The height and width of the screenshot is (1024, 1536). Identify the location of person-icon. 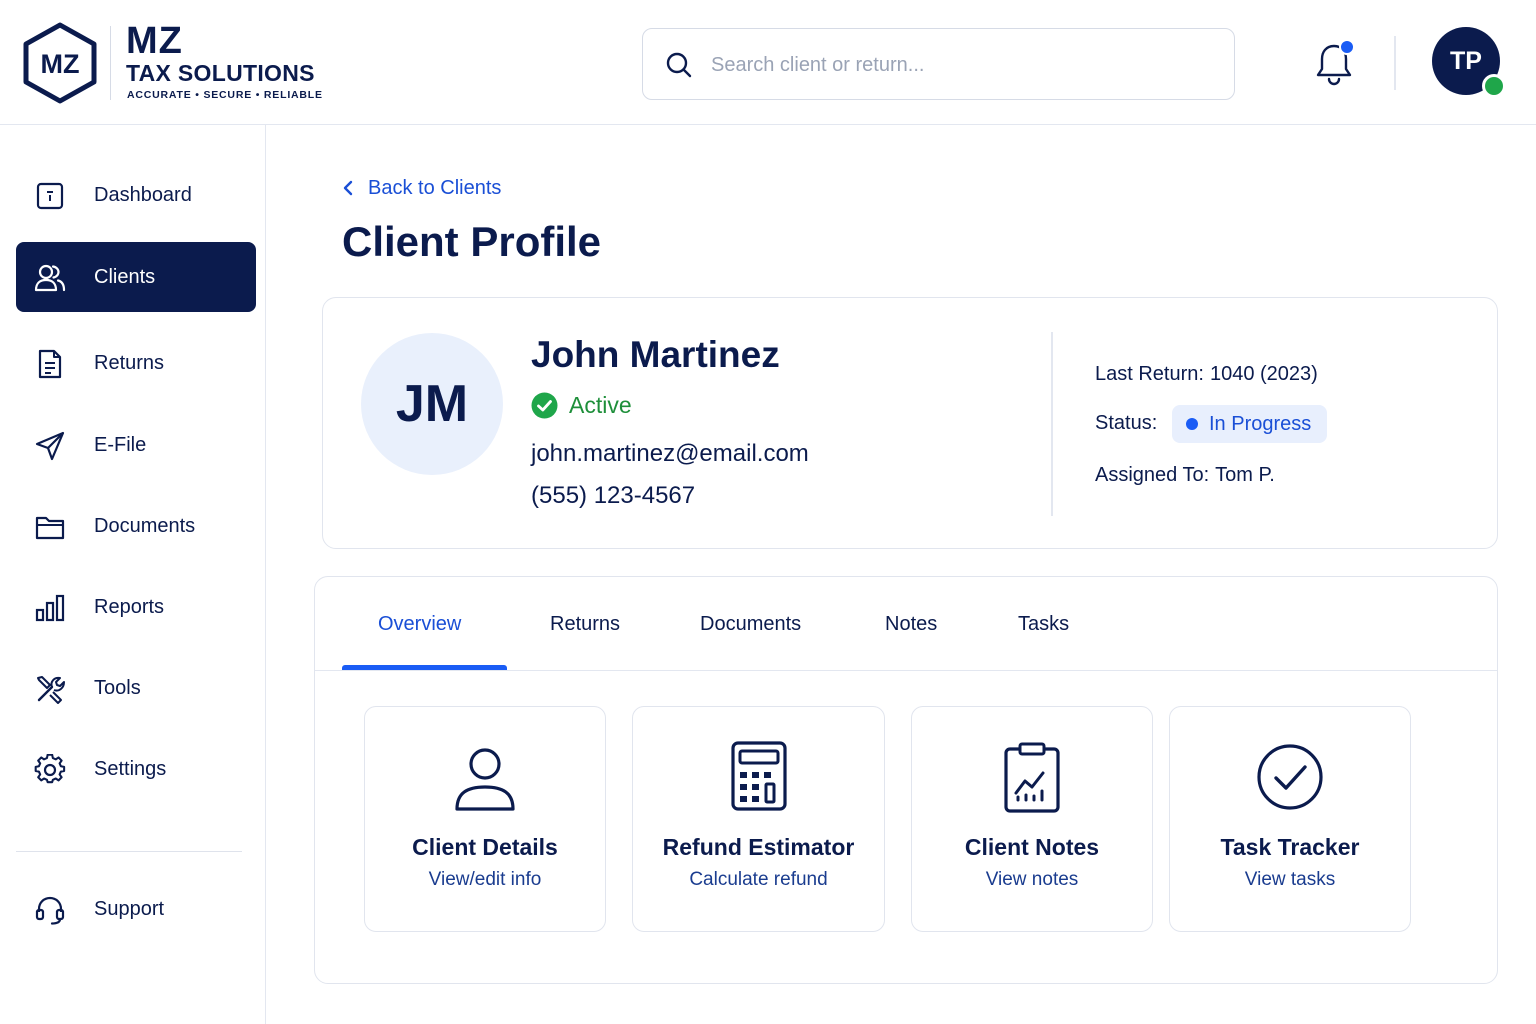
(485, 779).